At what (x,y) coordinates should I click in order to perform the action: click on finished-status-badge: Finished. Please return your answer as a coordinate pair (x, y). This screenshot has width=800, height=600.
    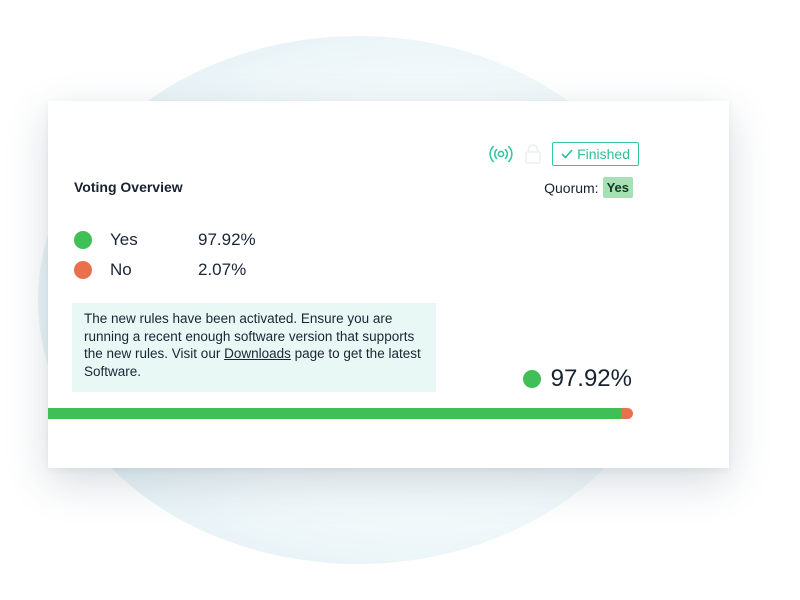
    Looking at the image, I should click on (595, 154).